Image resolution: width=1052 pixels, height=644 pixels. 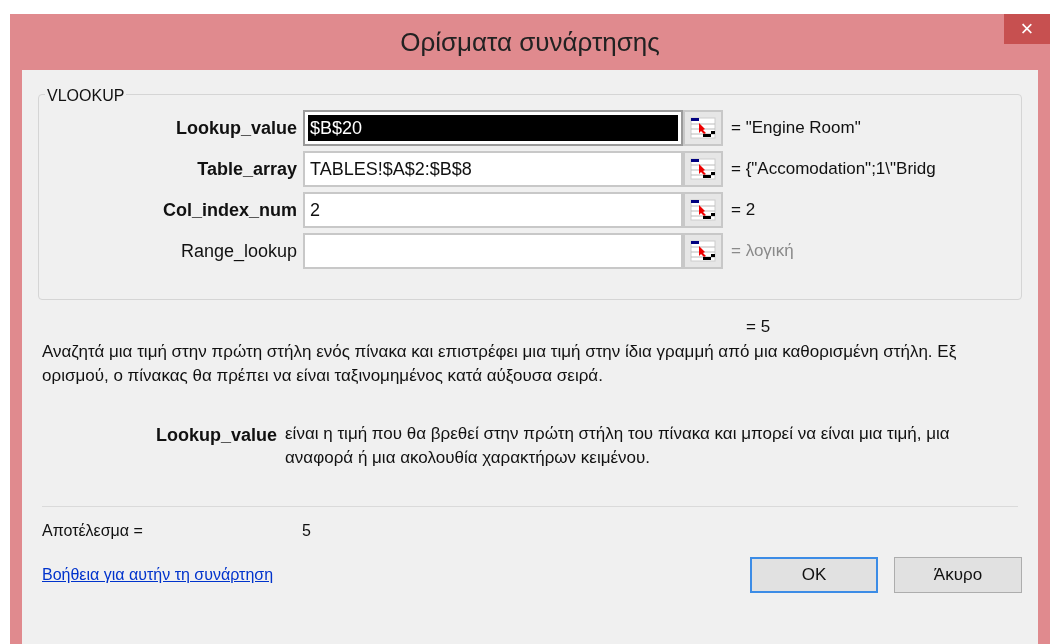 I want to click on result-label: Αποτέλεσμα =, so click(x=93, y=530).